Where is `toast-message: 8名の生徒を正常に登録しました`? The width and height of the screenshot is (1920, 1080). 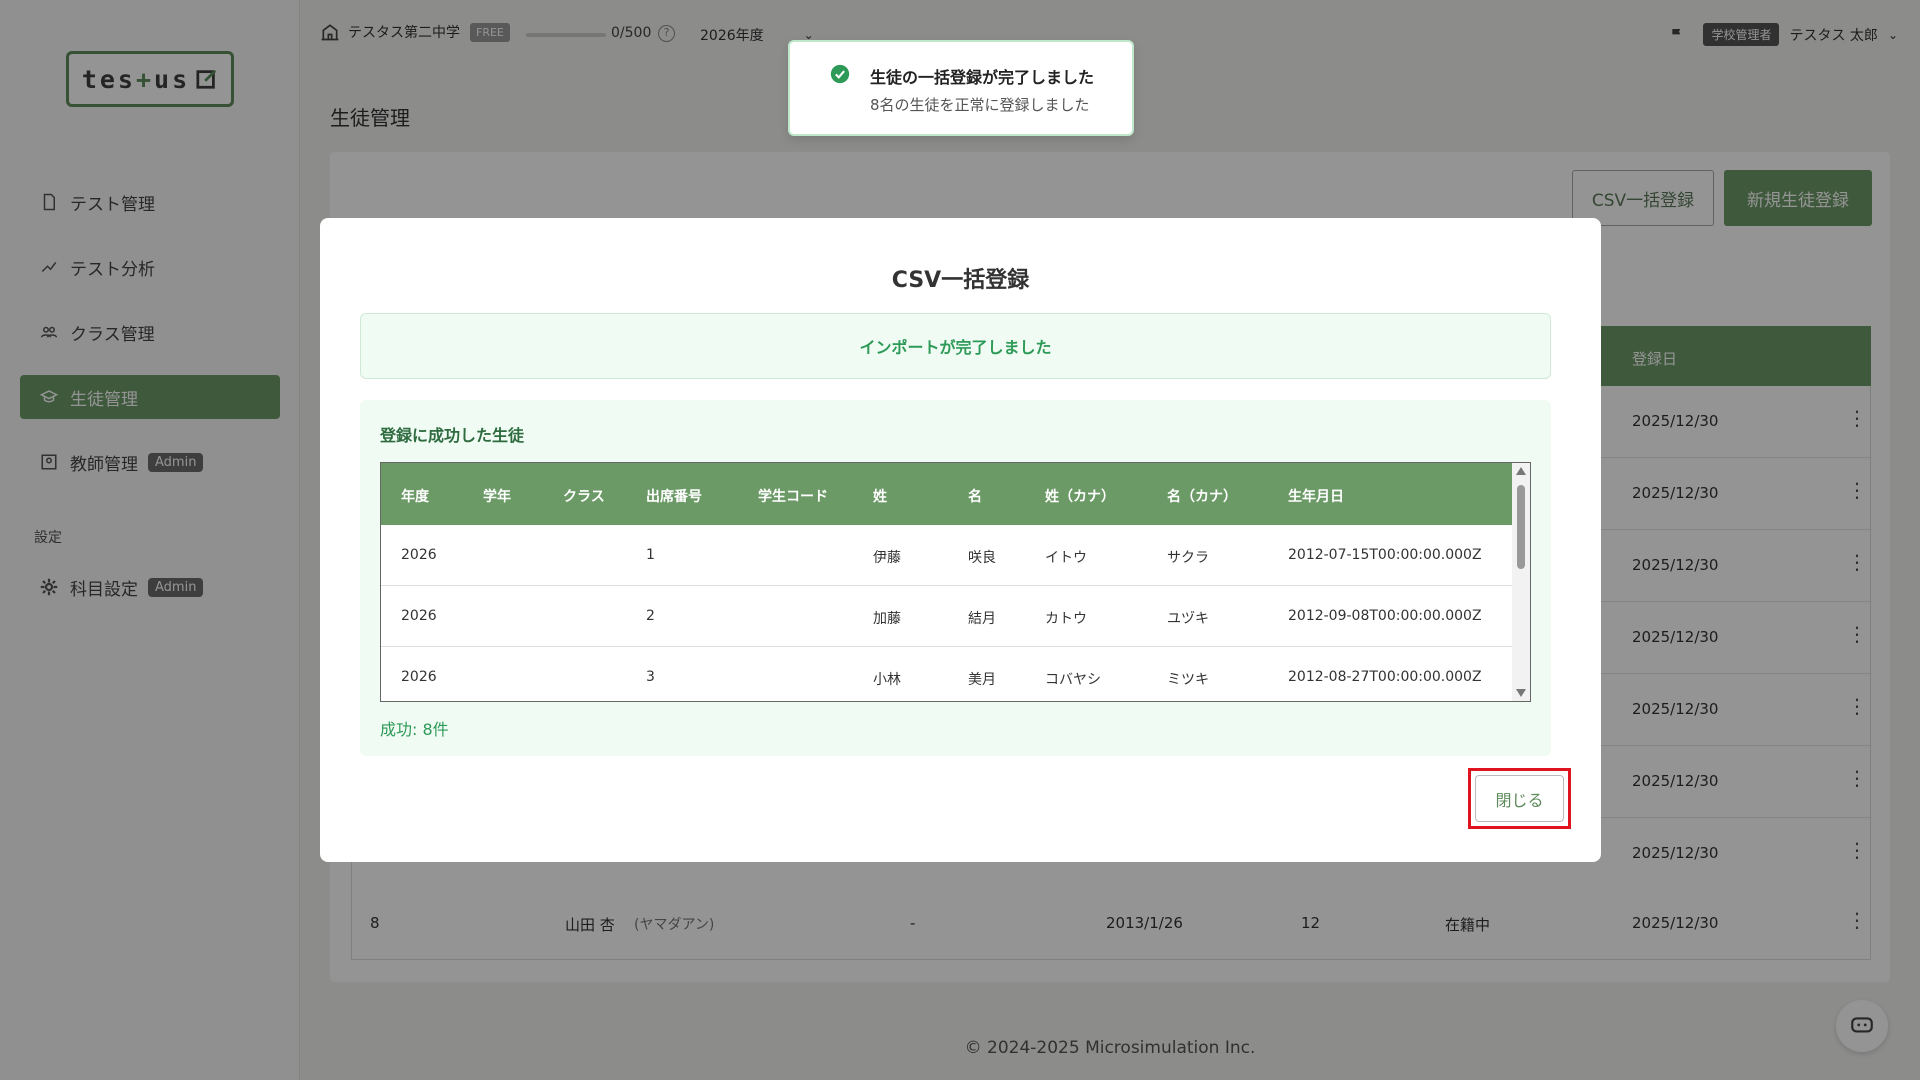
toast-message: 8名の生徒を正常に登録しました is located at coordinates (980, 105).